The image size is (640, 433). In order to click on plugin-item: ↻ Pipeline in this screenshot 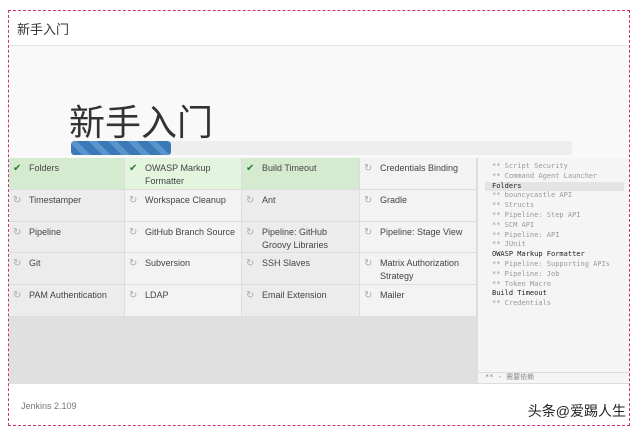, I will do `click(67, 237)`.